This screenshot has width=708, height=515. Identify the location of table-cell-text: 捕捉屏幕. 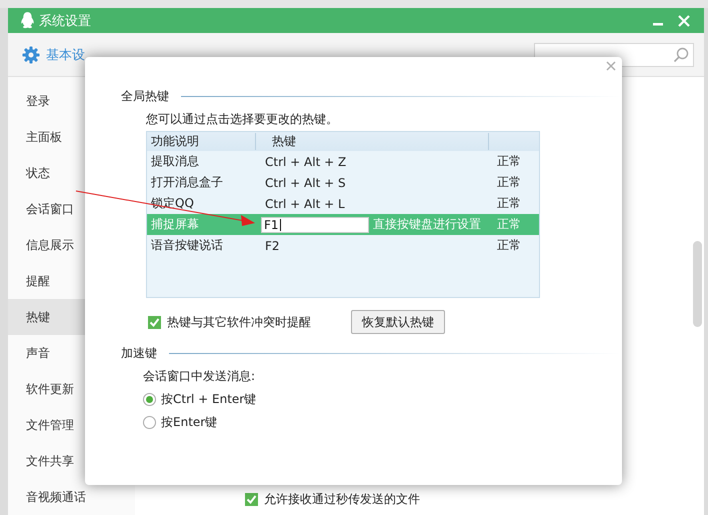
(175, 224).